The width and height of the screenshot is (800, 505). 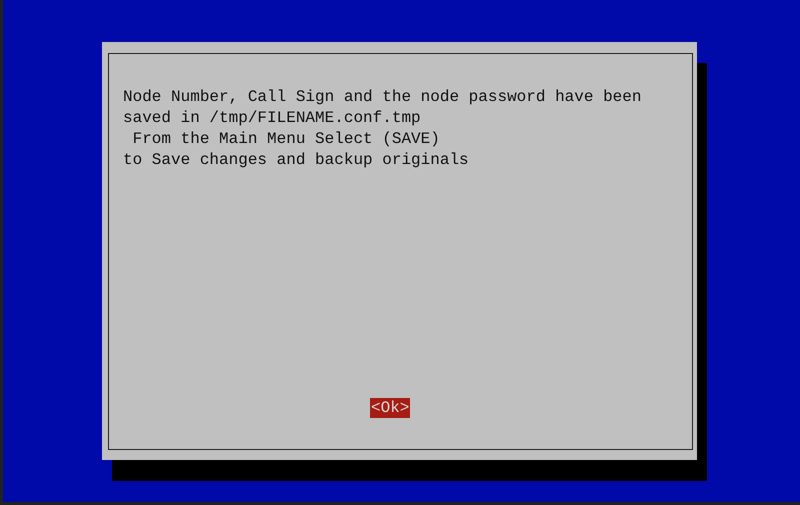 What do you see at coordinates (296, 160) in the screenshot?
I see `message-line: to Save changes and backup originals` at bounding box center [296, 160].